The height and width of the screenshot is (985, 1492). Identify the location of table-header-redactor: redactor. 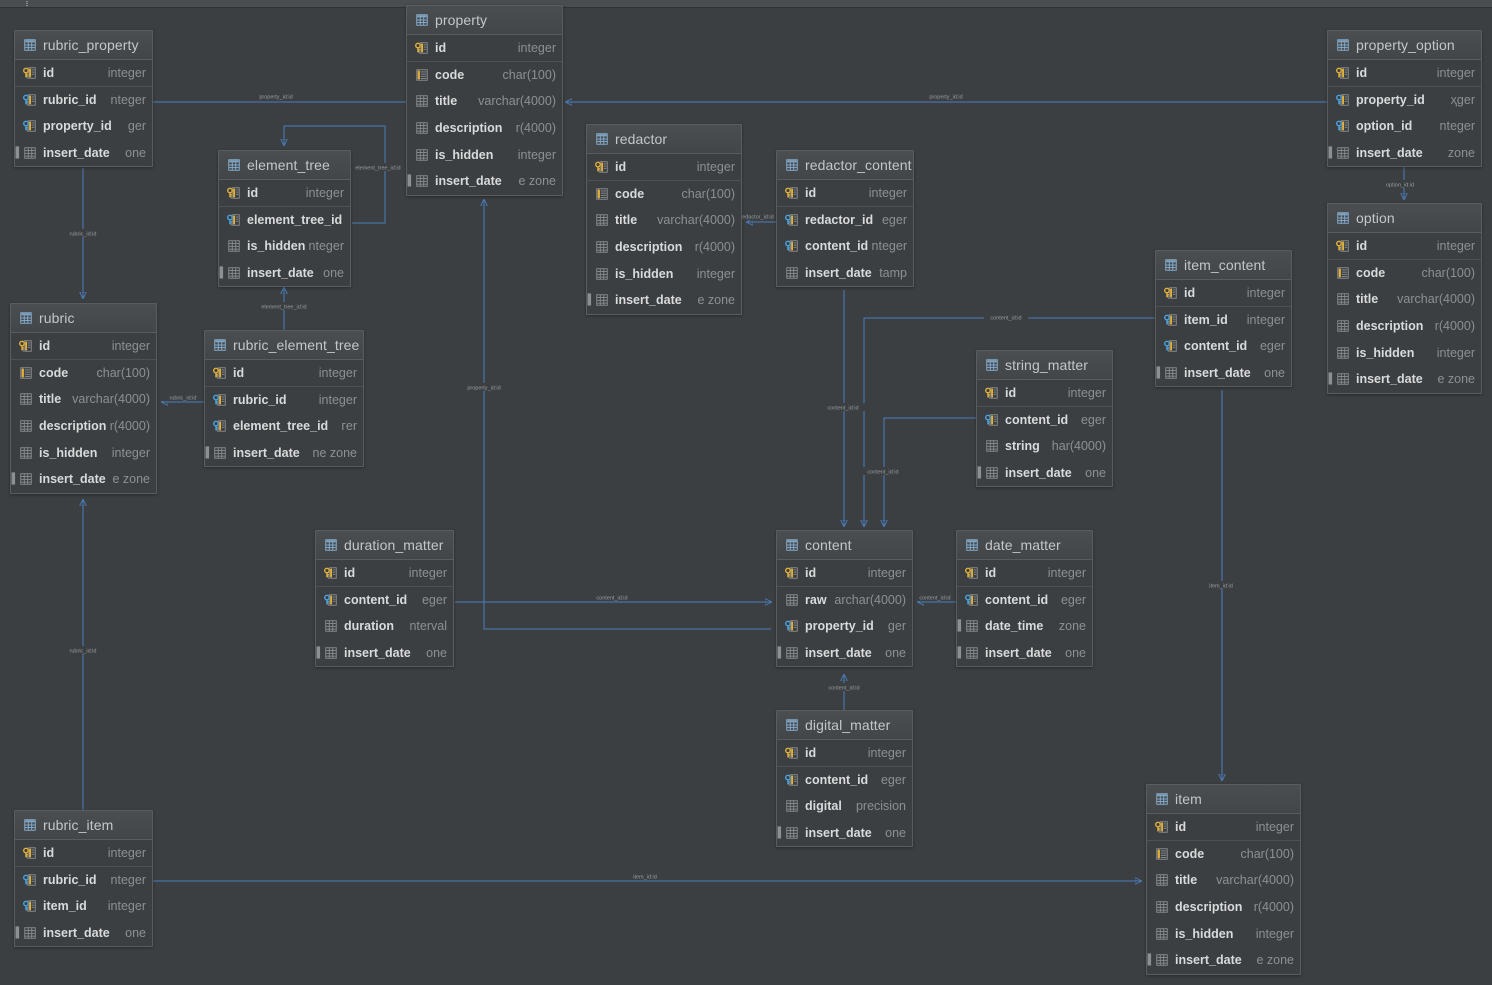
(664, 139).